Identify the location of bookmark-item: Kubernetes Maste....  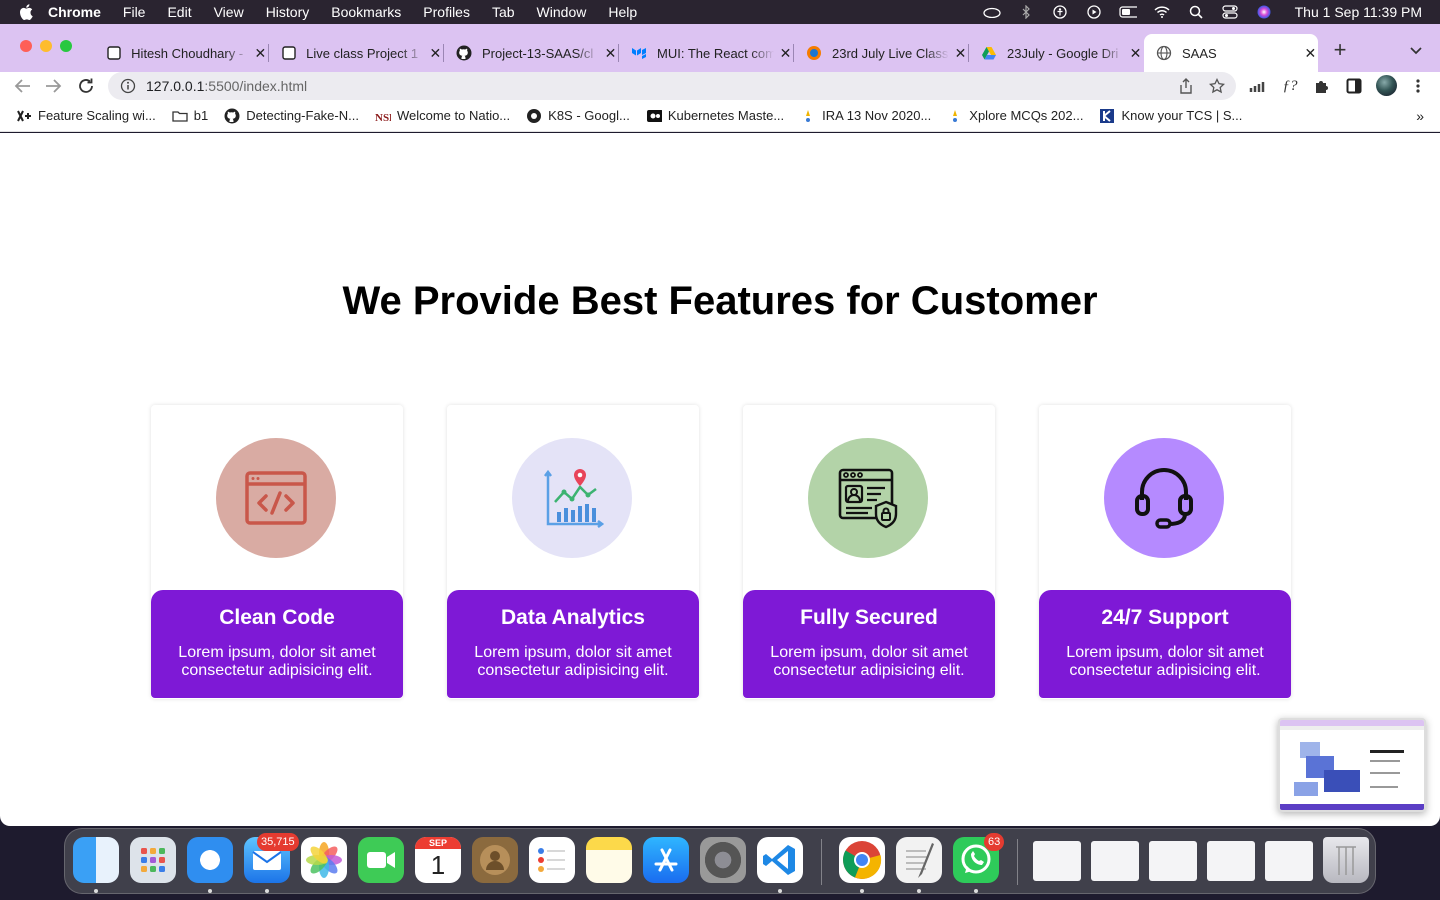
(715, 116).